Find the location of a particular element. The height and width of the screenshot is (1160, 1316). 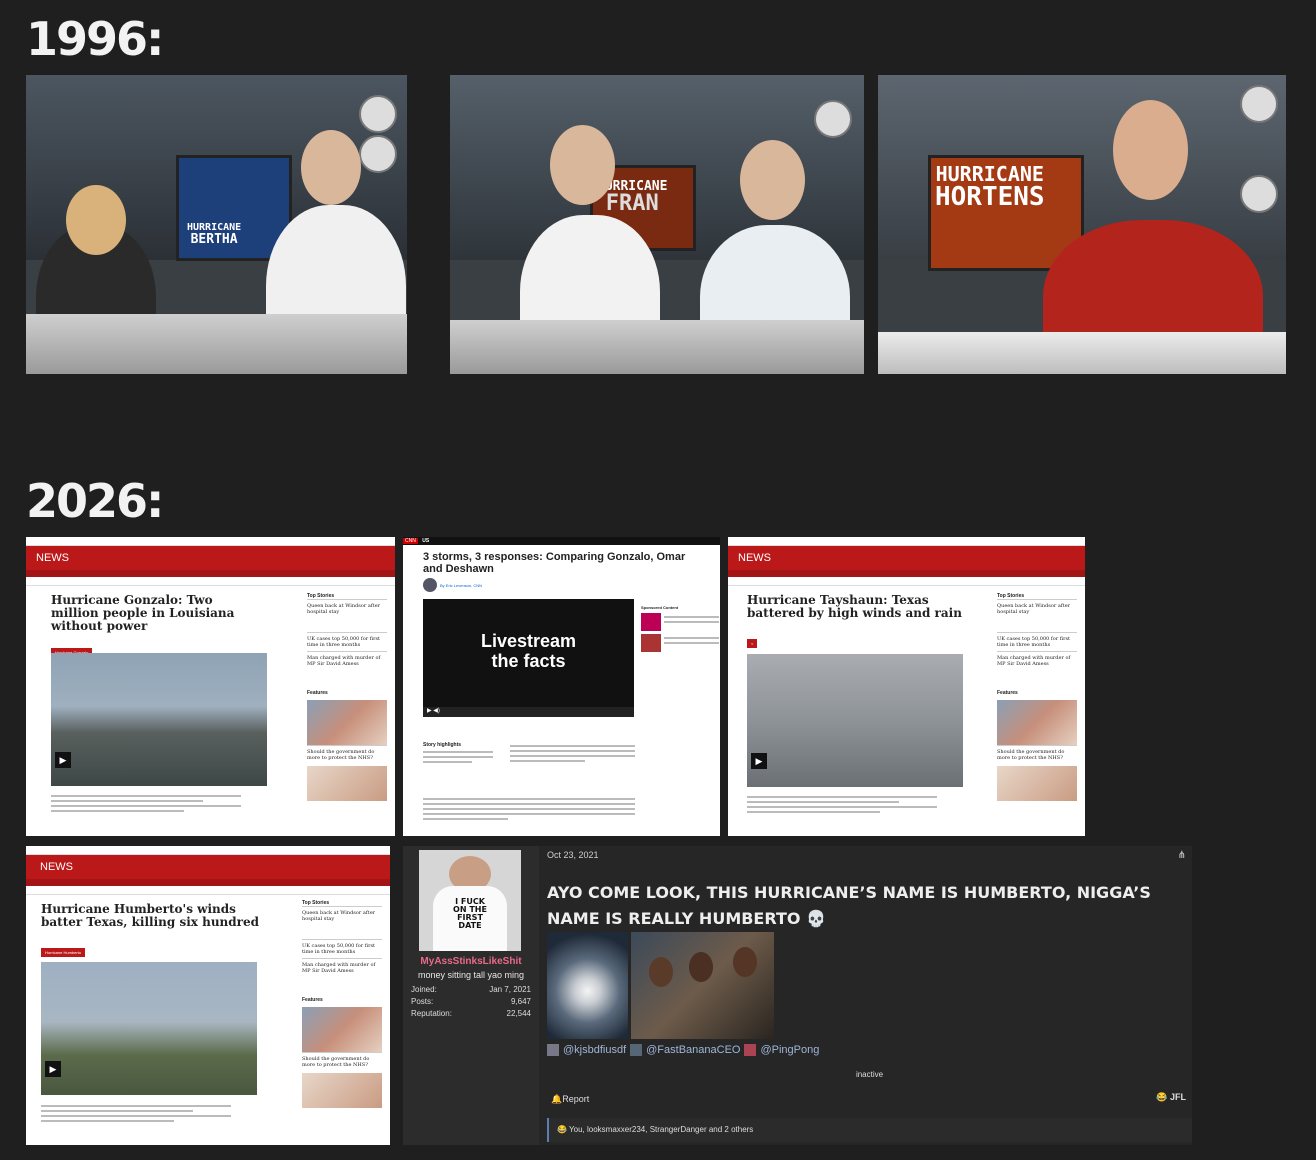

reputation-row: Reputation: 22,544 is located at coordinates (471, 1013).